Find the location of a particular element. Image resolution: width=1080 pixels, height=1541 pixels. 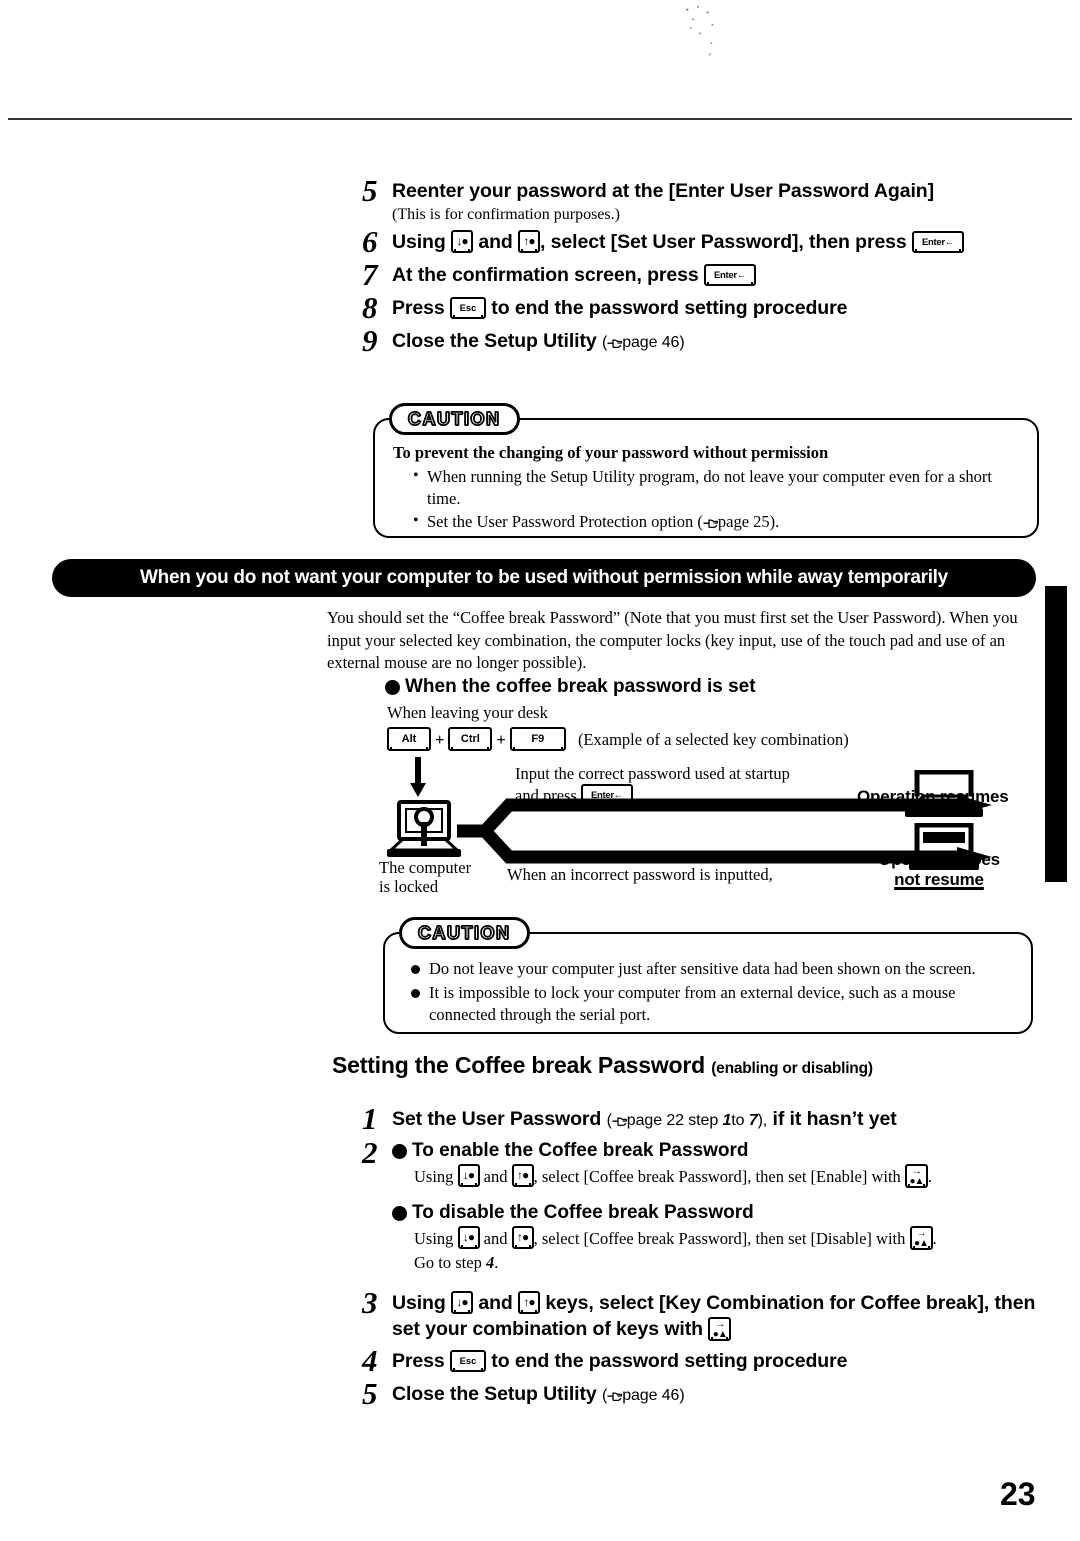

disable-text-2: and is located at coordinates (495, 1238).